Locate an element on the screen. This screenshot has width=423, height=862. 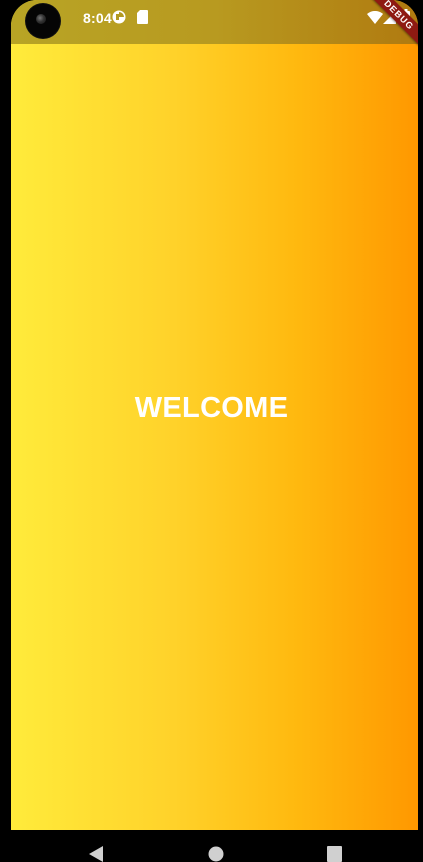
camera-lens is located at coordinates (41, 19).